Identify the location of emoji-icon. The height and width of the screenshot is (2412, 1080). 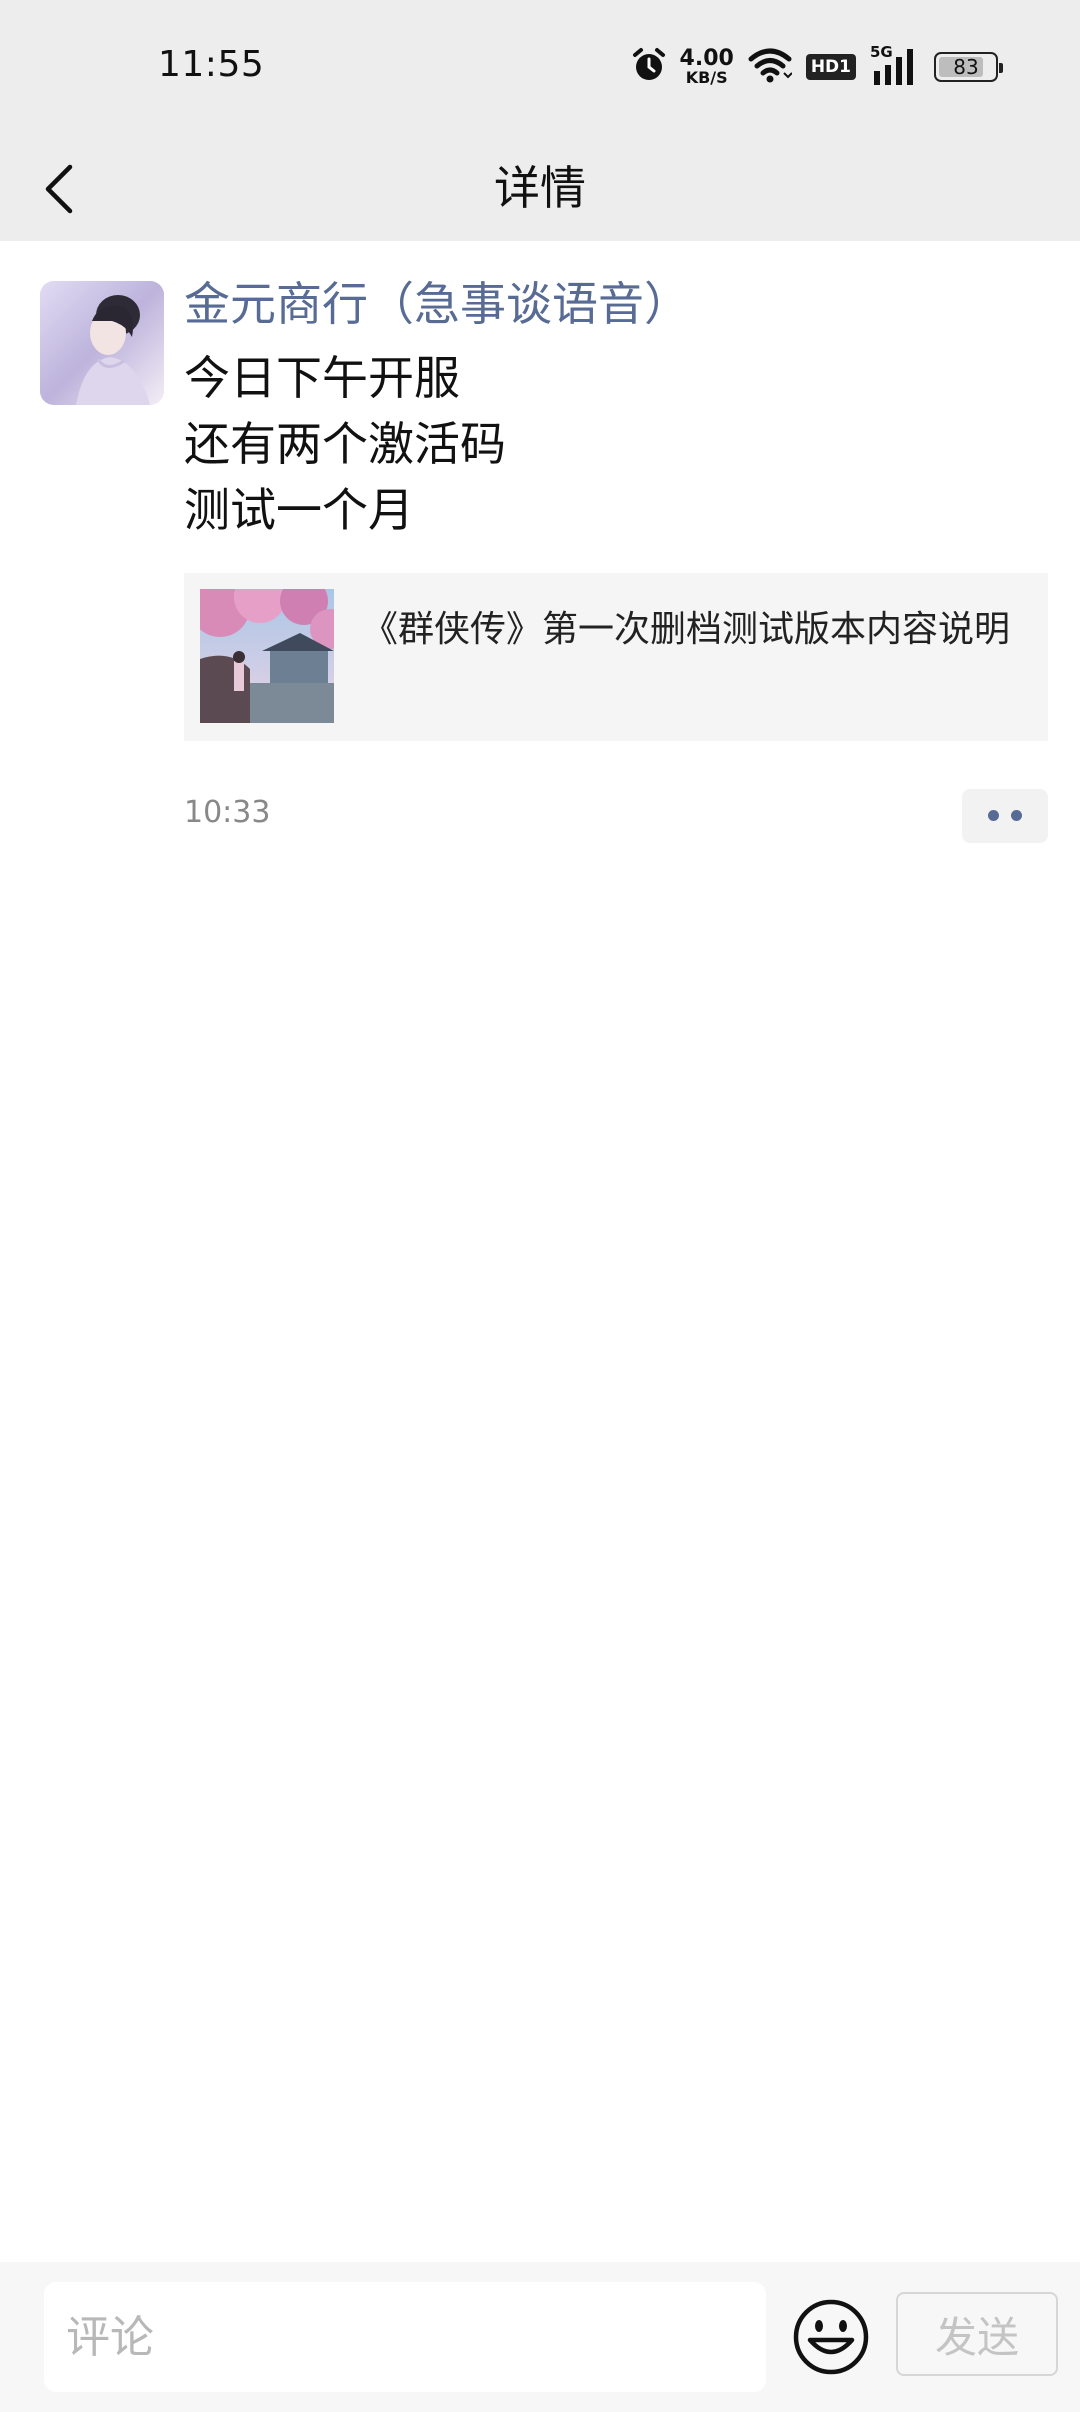
(831, 2337).